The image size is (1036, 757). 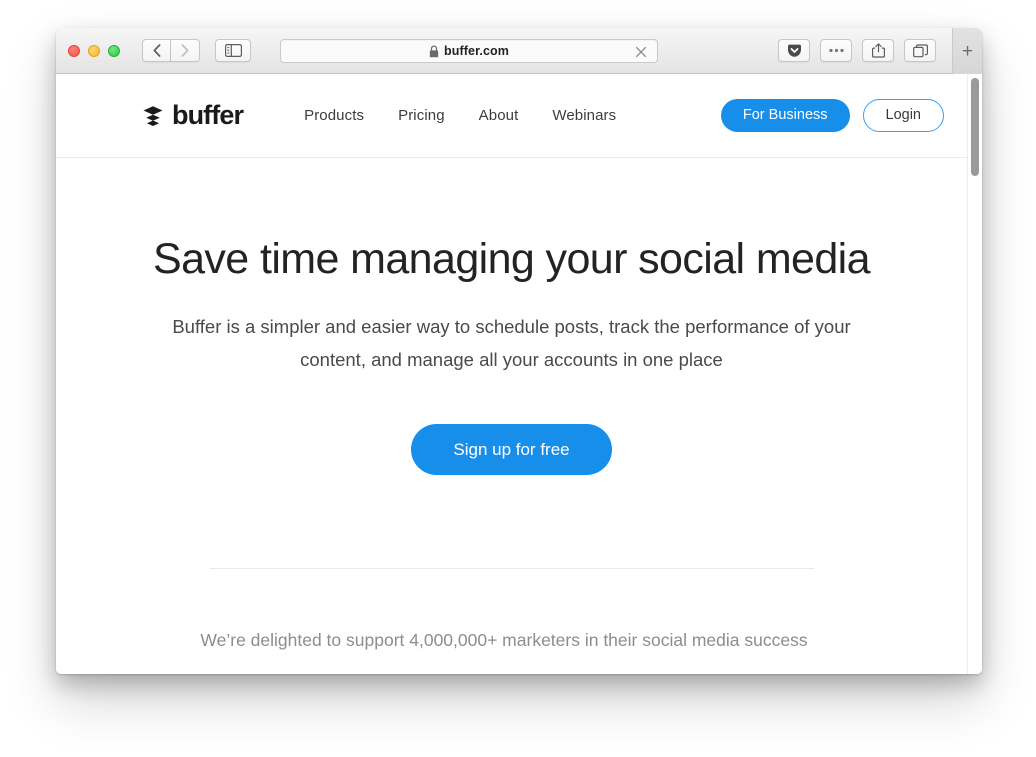 I want to click on minimize-window-button, so click(x=94, y=50).